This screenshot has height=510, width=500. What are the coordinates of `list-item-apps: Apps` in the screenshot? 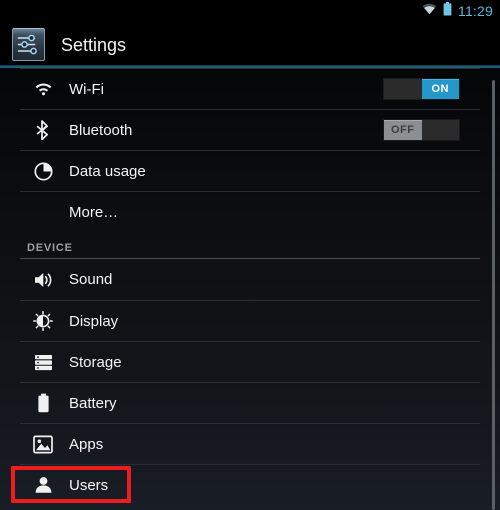 It's located at (250, 443).